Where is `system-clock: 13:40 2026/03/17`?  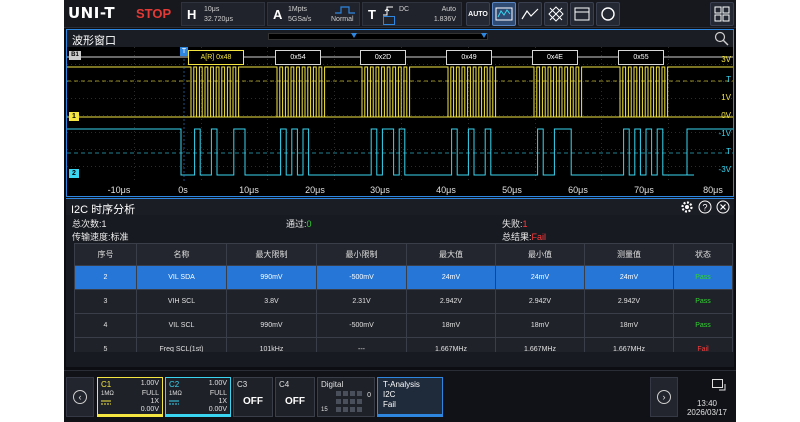 system-clock: 13:40 2026/03/17 is located at coordinates (707, 397).